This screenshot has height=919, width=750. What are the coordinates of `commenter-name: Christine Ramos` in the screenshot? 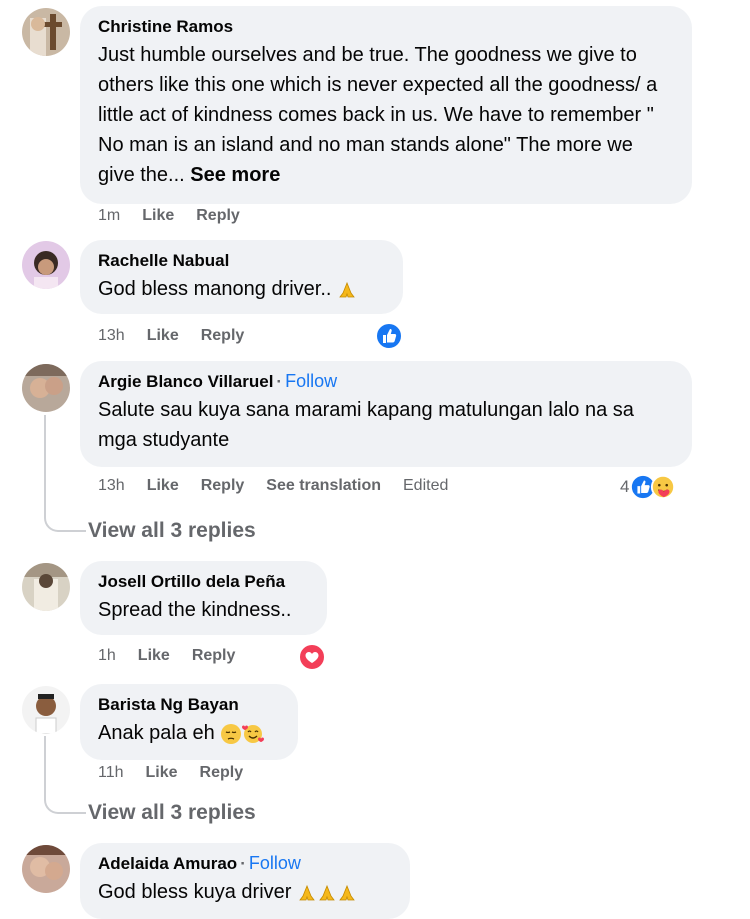 It's located at (386, 27).